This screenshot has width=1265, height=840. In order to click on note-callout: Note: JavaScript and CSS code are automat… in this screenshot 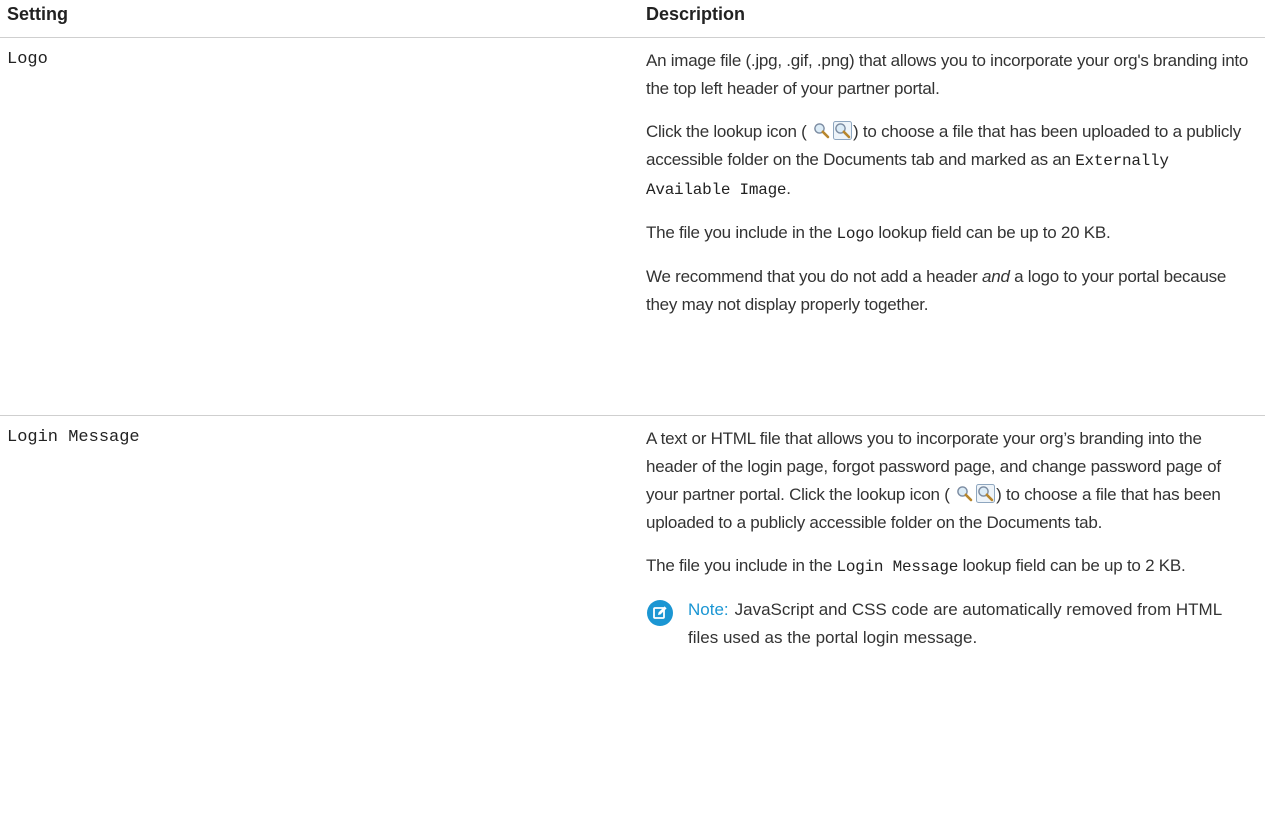, I will do `click(950, 624)`.